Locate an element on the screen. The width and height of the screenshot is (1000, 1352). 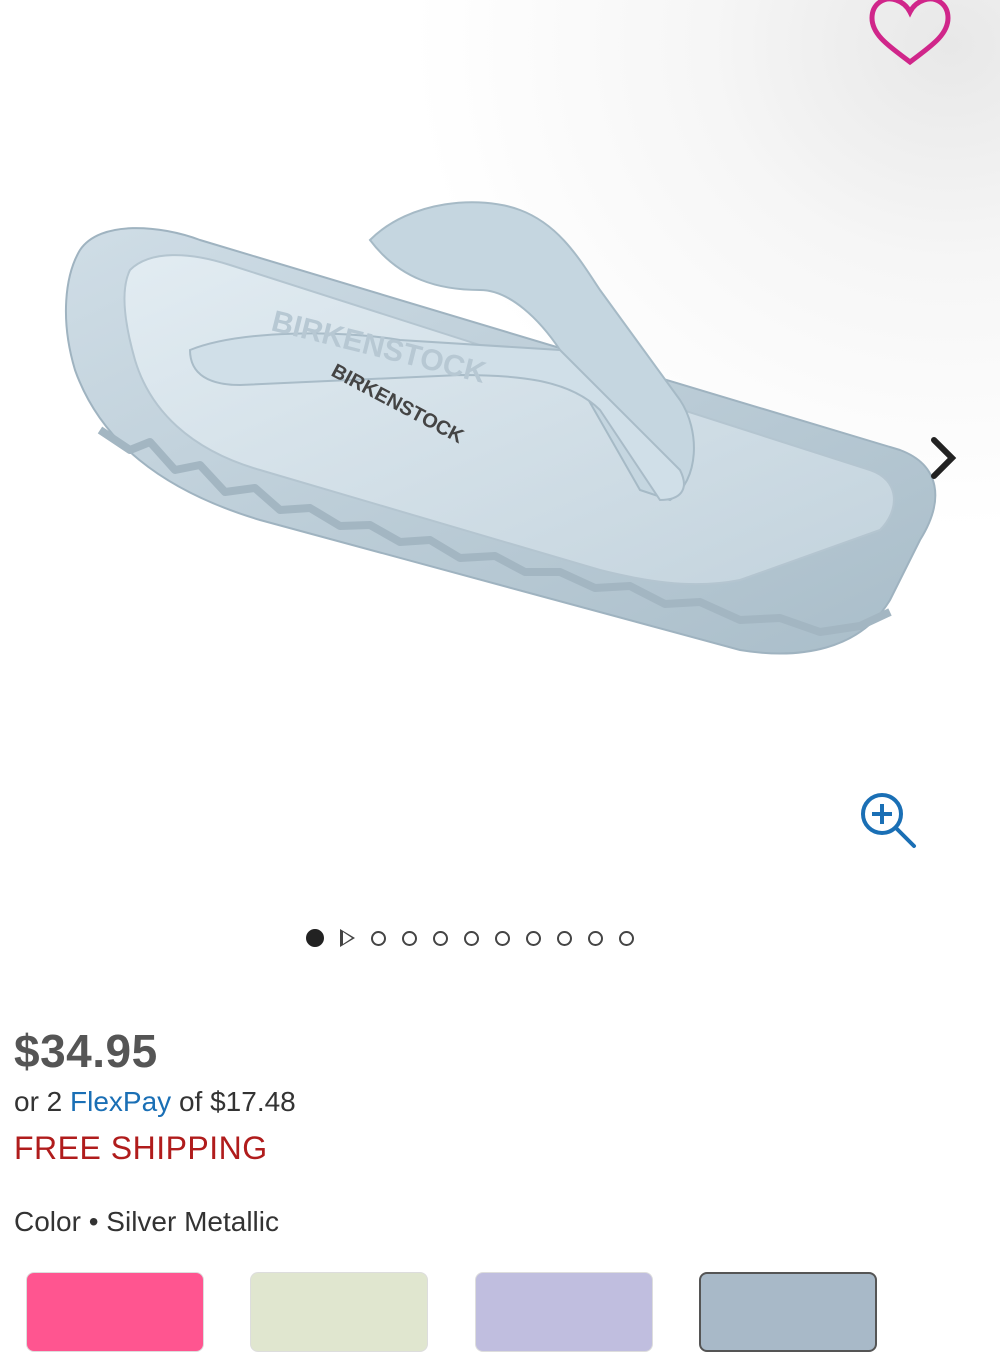
flexpay-suffix: of $17.48 is located at coordinates (237, 1101).